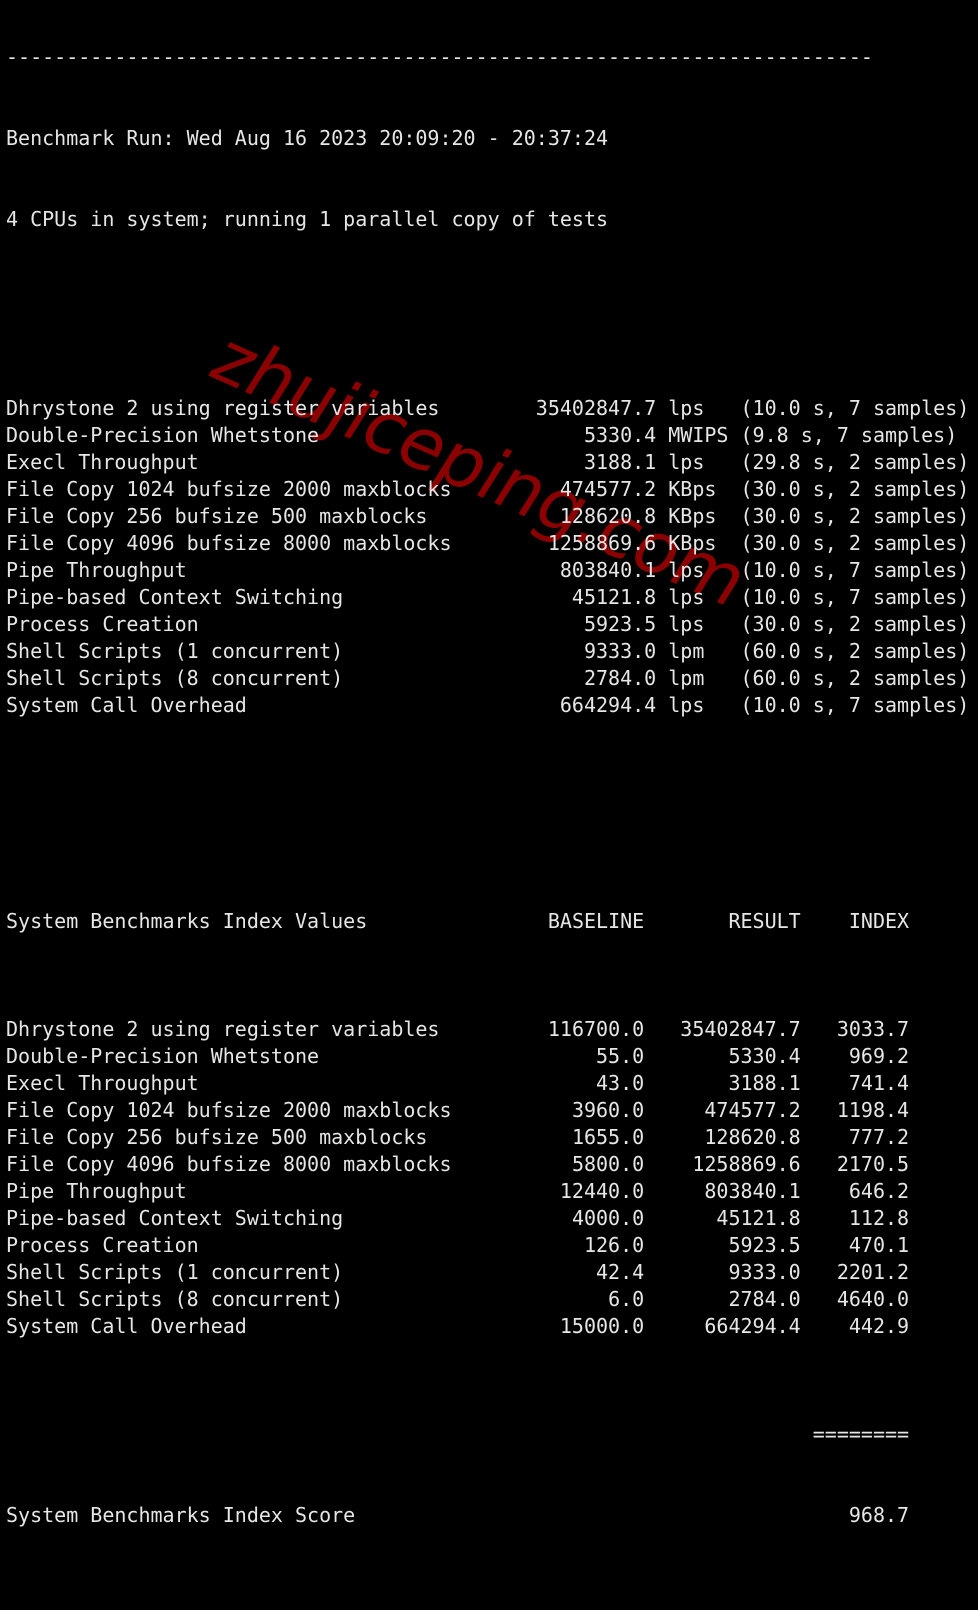  Describe the element at coordinates (492, 1326) in the screenshot. I see `index-table-row: System Call Overhead 15000.0 664294.4 442.9` at that location.